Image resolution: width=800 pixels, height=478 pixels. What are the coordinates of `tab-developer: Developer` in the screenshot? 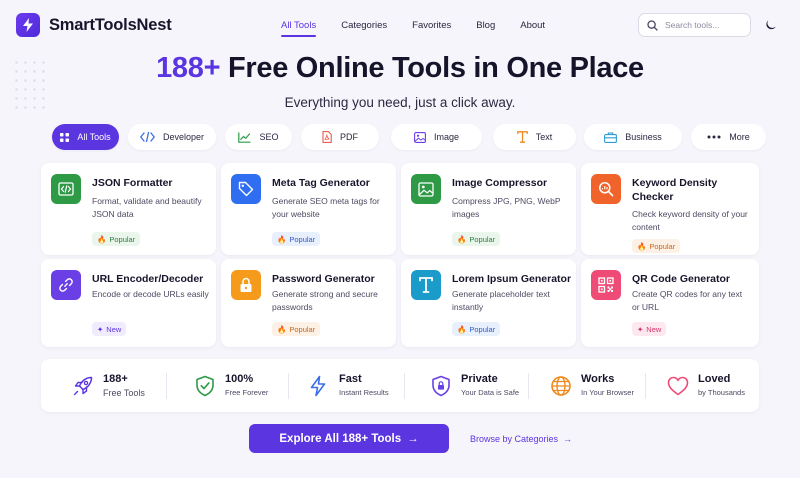 It's located at (172, 137).